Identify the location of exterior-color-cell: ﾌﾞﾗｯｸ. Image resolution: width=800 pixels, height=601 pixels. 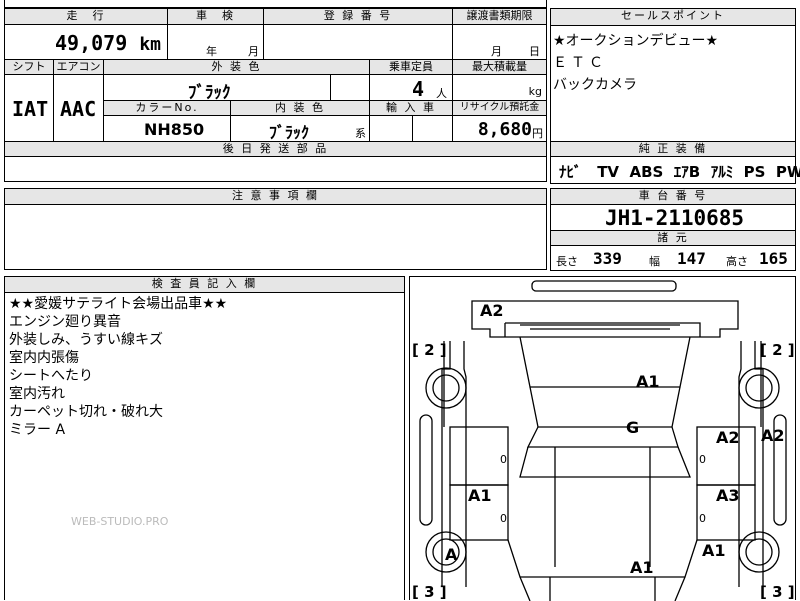
(217, 88).